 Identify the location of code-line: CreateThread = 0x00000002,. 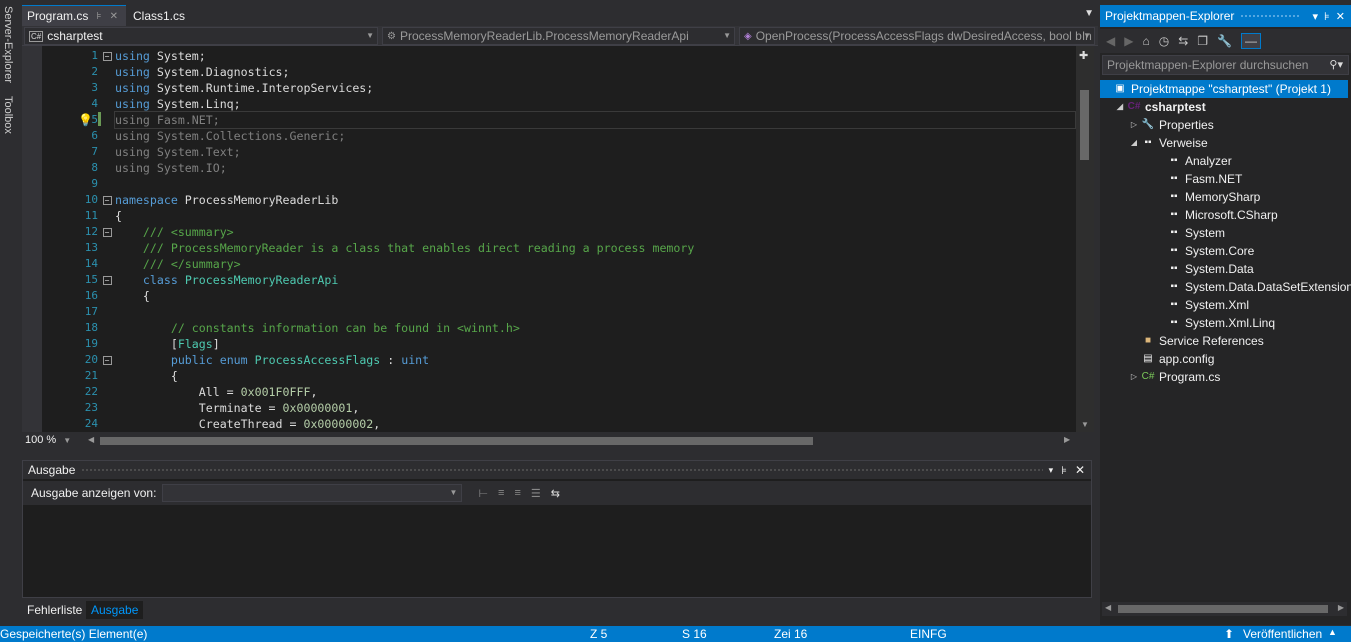
(595, 424).